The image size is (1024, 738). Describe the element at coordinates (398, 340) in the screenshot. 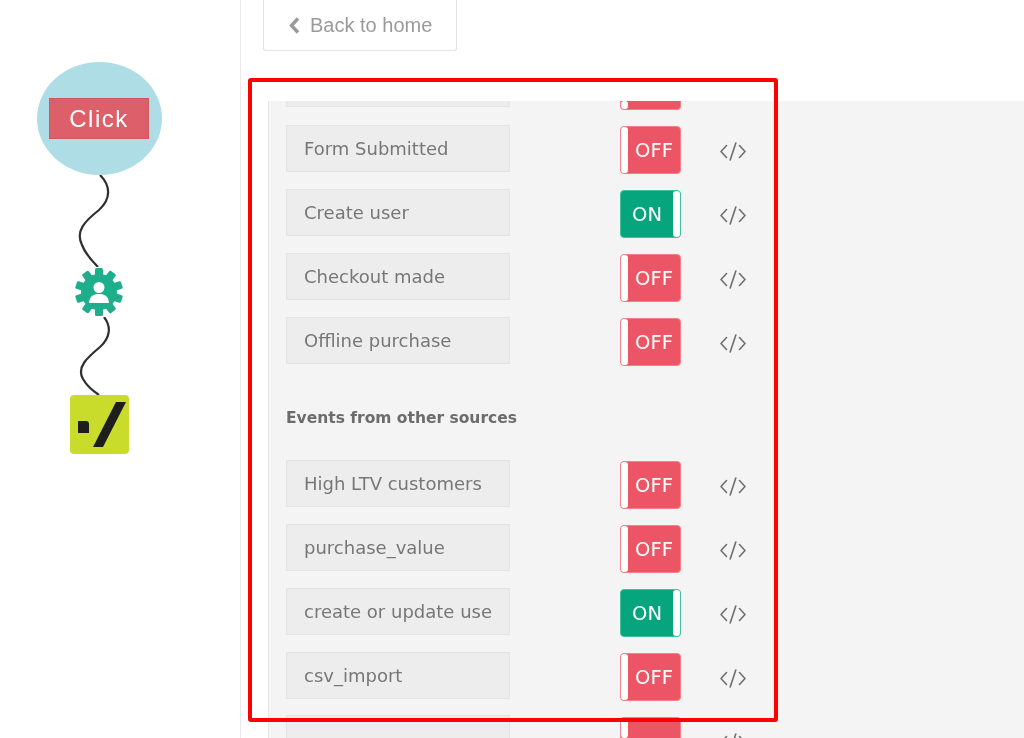

I see `event-name: Offline purchase` at that location.